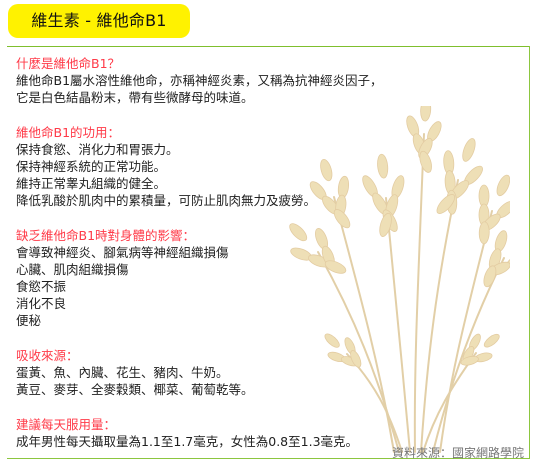 The width and height of the screenshot is (536, 473). Describe the element at coordinates (122, 252) in the screenshot. I see `deficiency-line-1: 會導致神經炎、腳氣病等神經組織損傷` at that location.